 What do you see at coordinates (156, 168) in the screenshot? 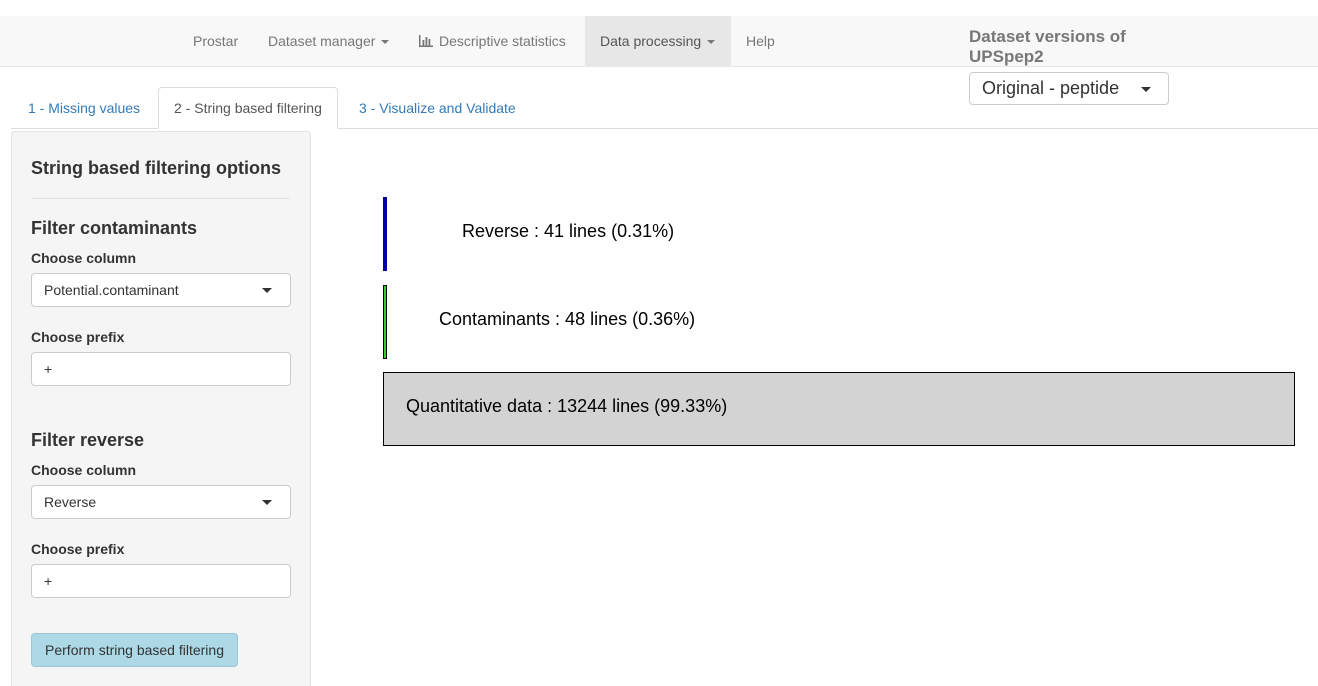
I see `panel-title: String based filtering options` at bounding box center [156, 168].